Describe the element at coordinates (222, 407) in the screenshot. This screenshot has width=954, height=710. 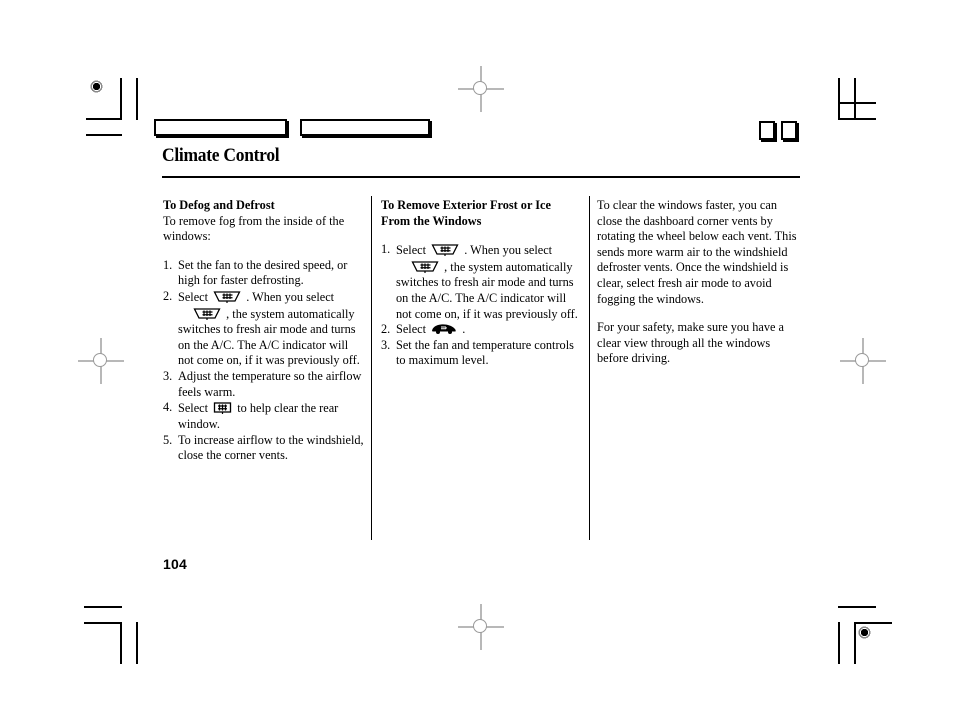
I see `rear-window-defroster-icon` at that location.